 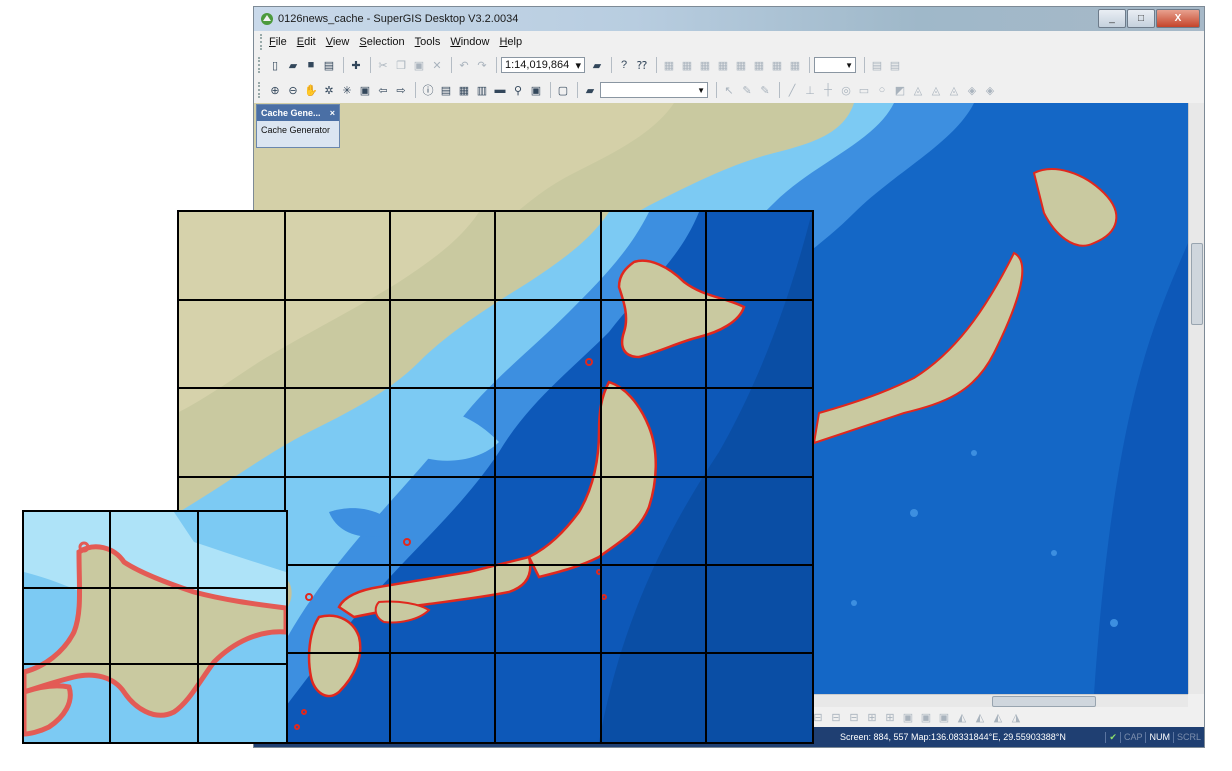 I want to click on edit-target-dropdown: ▼, so click(x=654, y=90).